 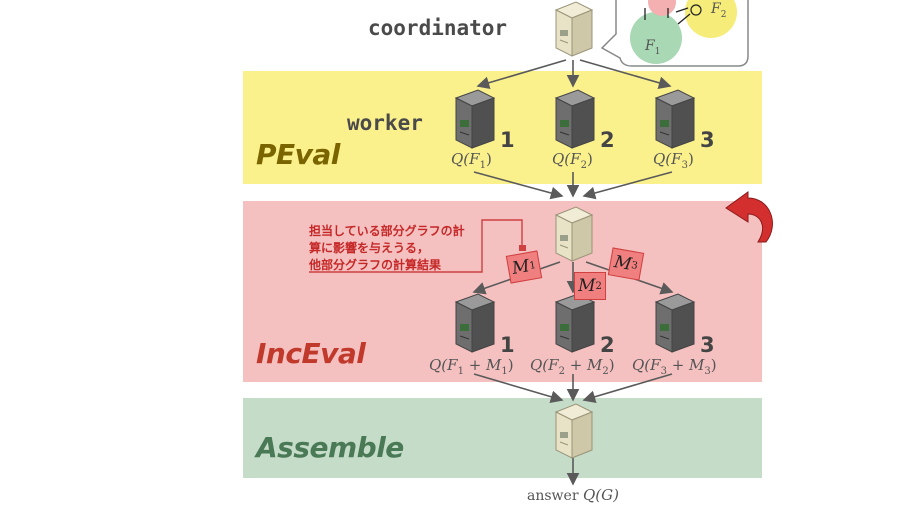 I want to click on answer-label: answer Q(G), so click(x=573, y=495).